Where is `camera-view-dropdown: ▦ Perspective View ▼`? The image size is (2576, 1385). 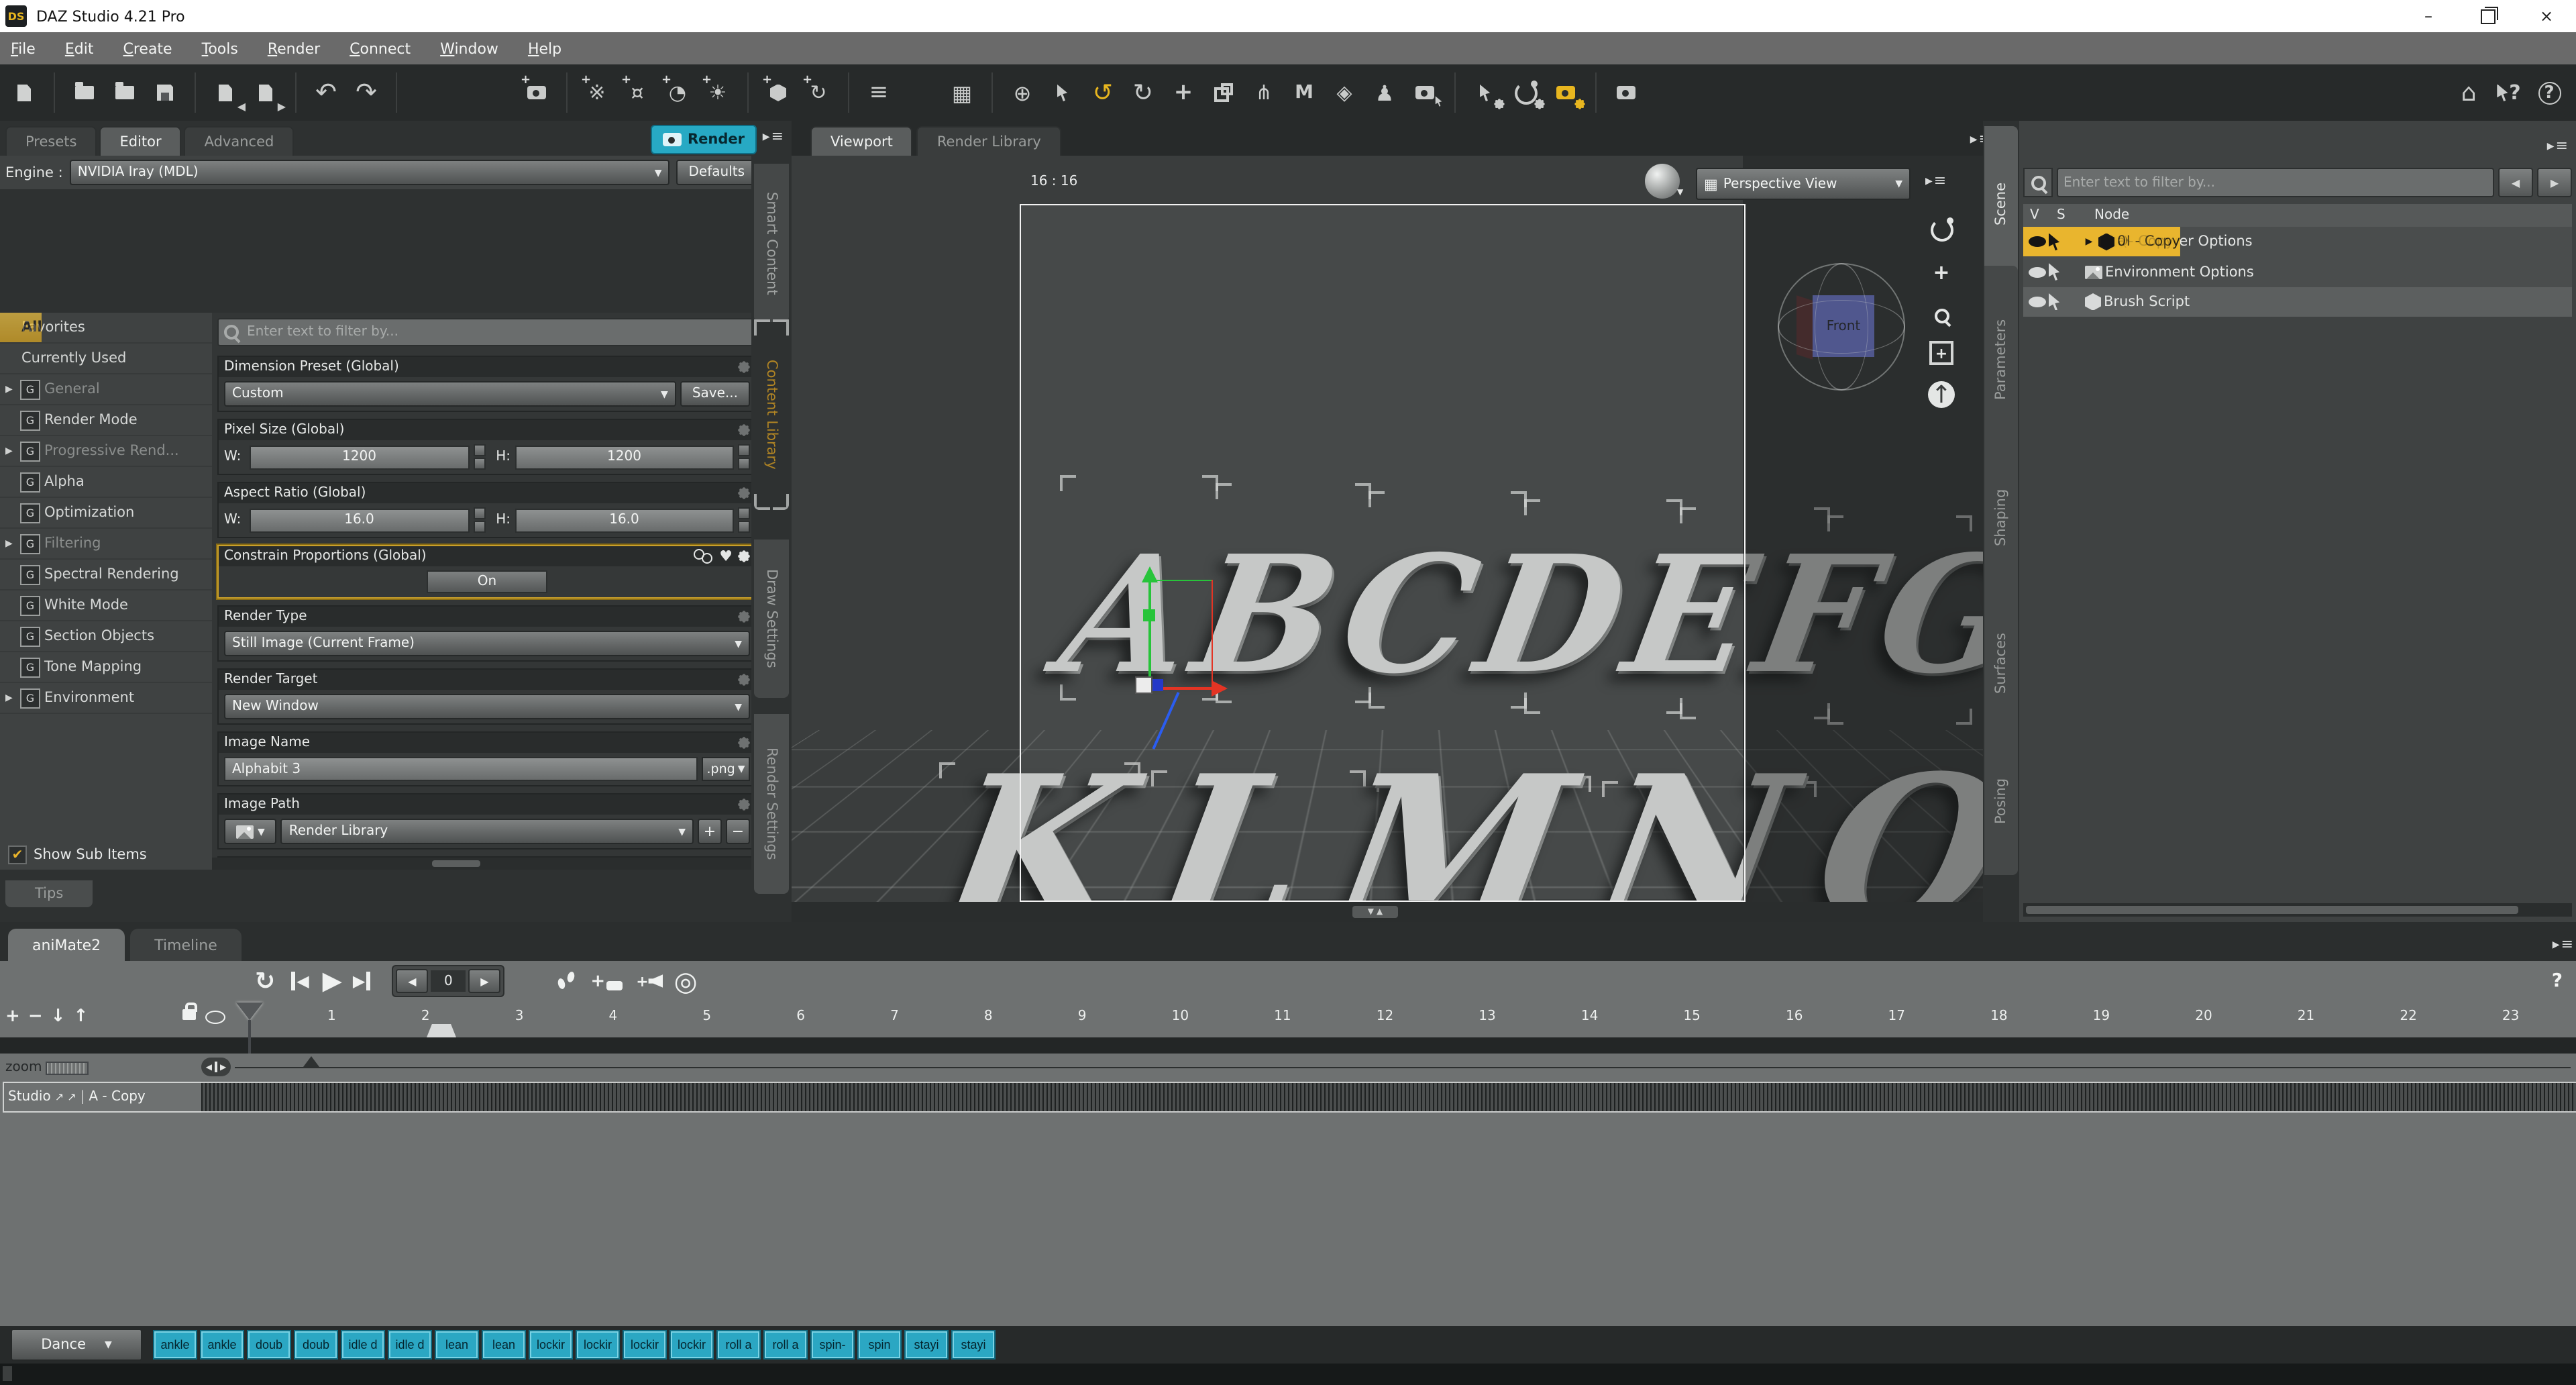
camera-view-dropdown: ▦ Perspective View ▼ is located at coordinates (1803, 184).